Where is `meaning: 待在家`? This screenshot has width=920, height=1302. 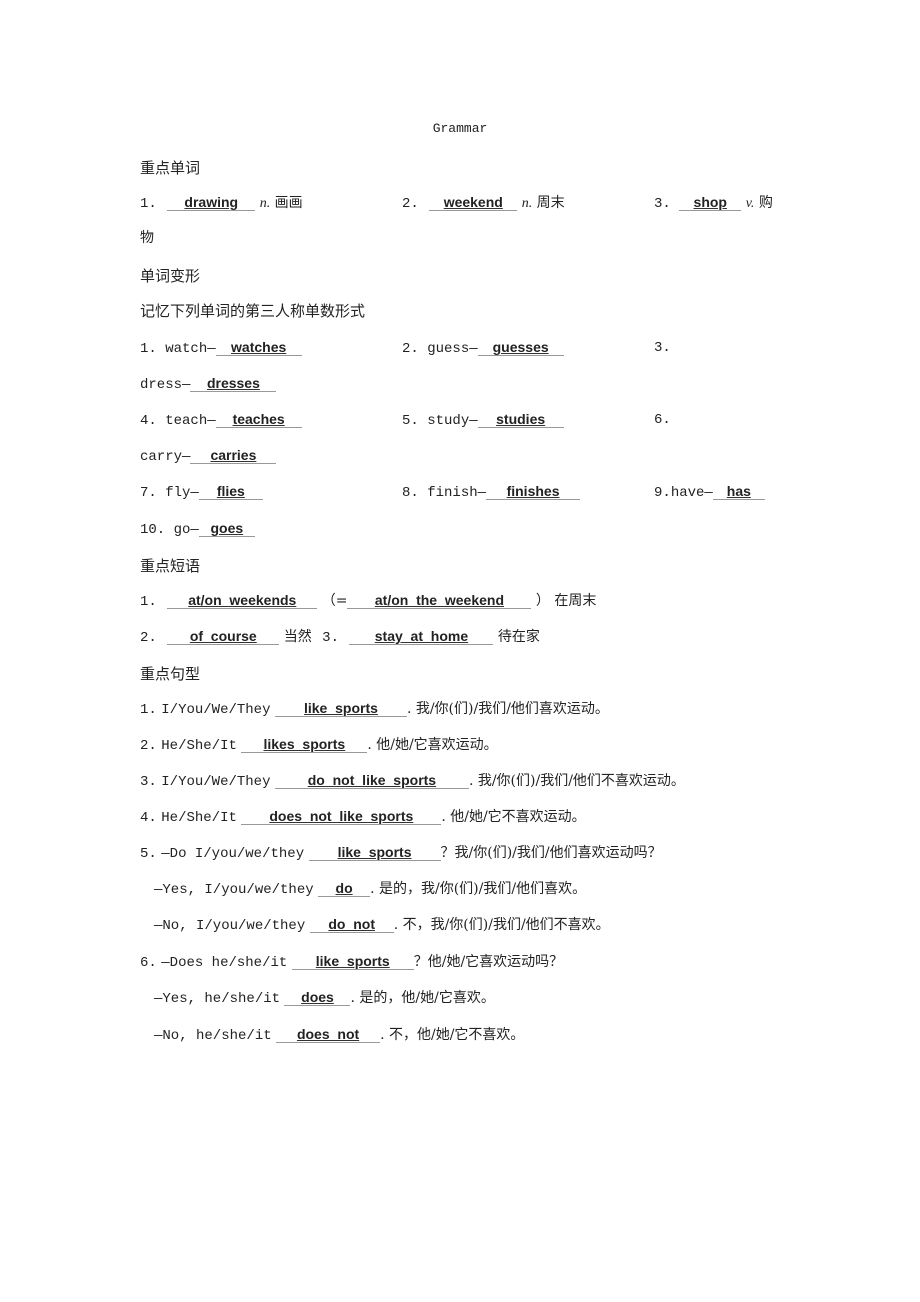
meaning: 待在家 is located at coordinates (518, 637).